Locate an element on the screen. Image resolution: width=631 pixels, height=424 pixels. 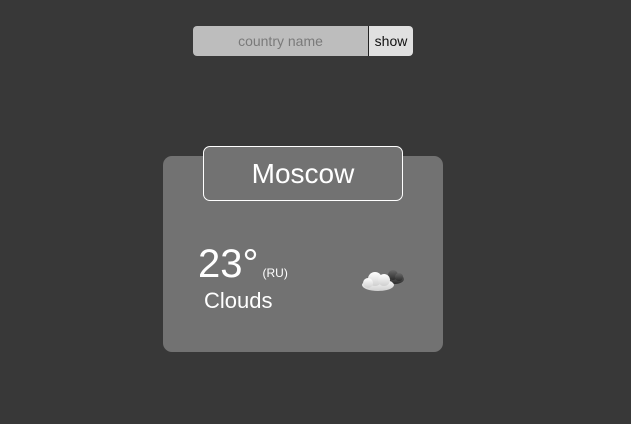
show-button: show is located at coordinates (390, 41).